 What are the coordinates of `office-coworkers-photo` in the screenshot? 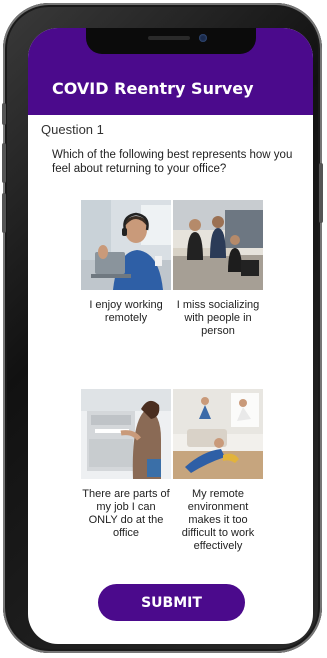 It's located at (218, 245).